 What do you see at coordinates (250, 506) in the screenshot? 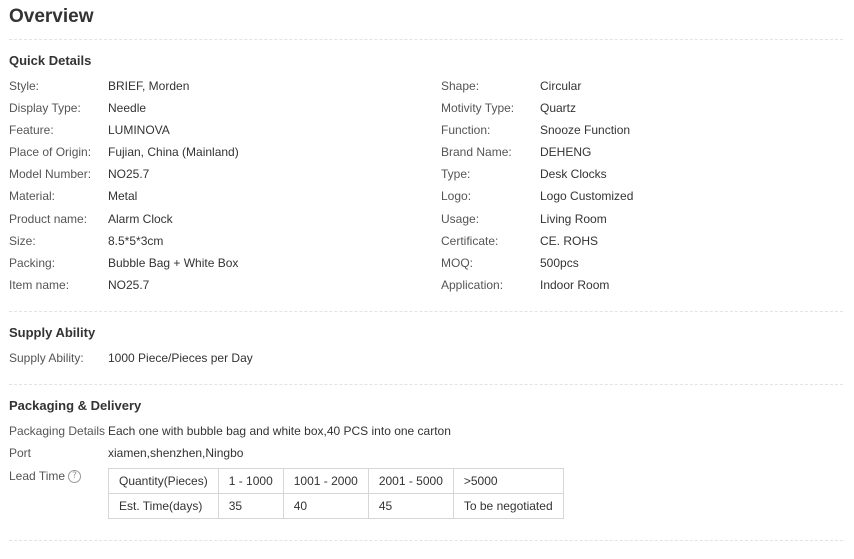
I see `table-cell: 35` at bounding box center [250, 506].